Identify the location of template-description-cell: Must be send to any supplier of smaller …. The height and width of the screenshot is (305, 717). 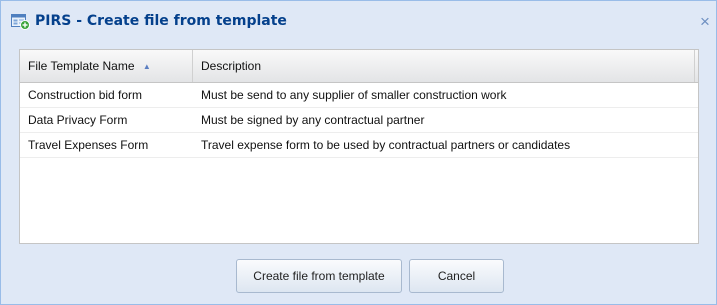
(354, 95).